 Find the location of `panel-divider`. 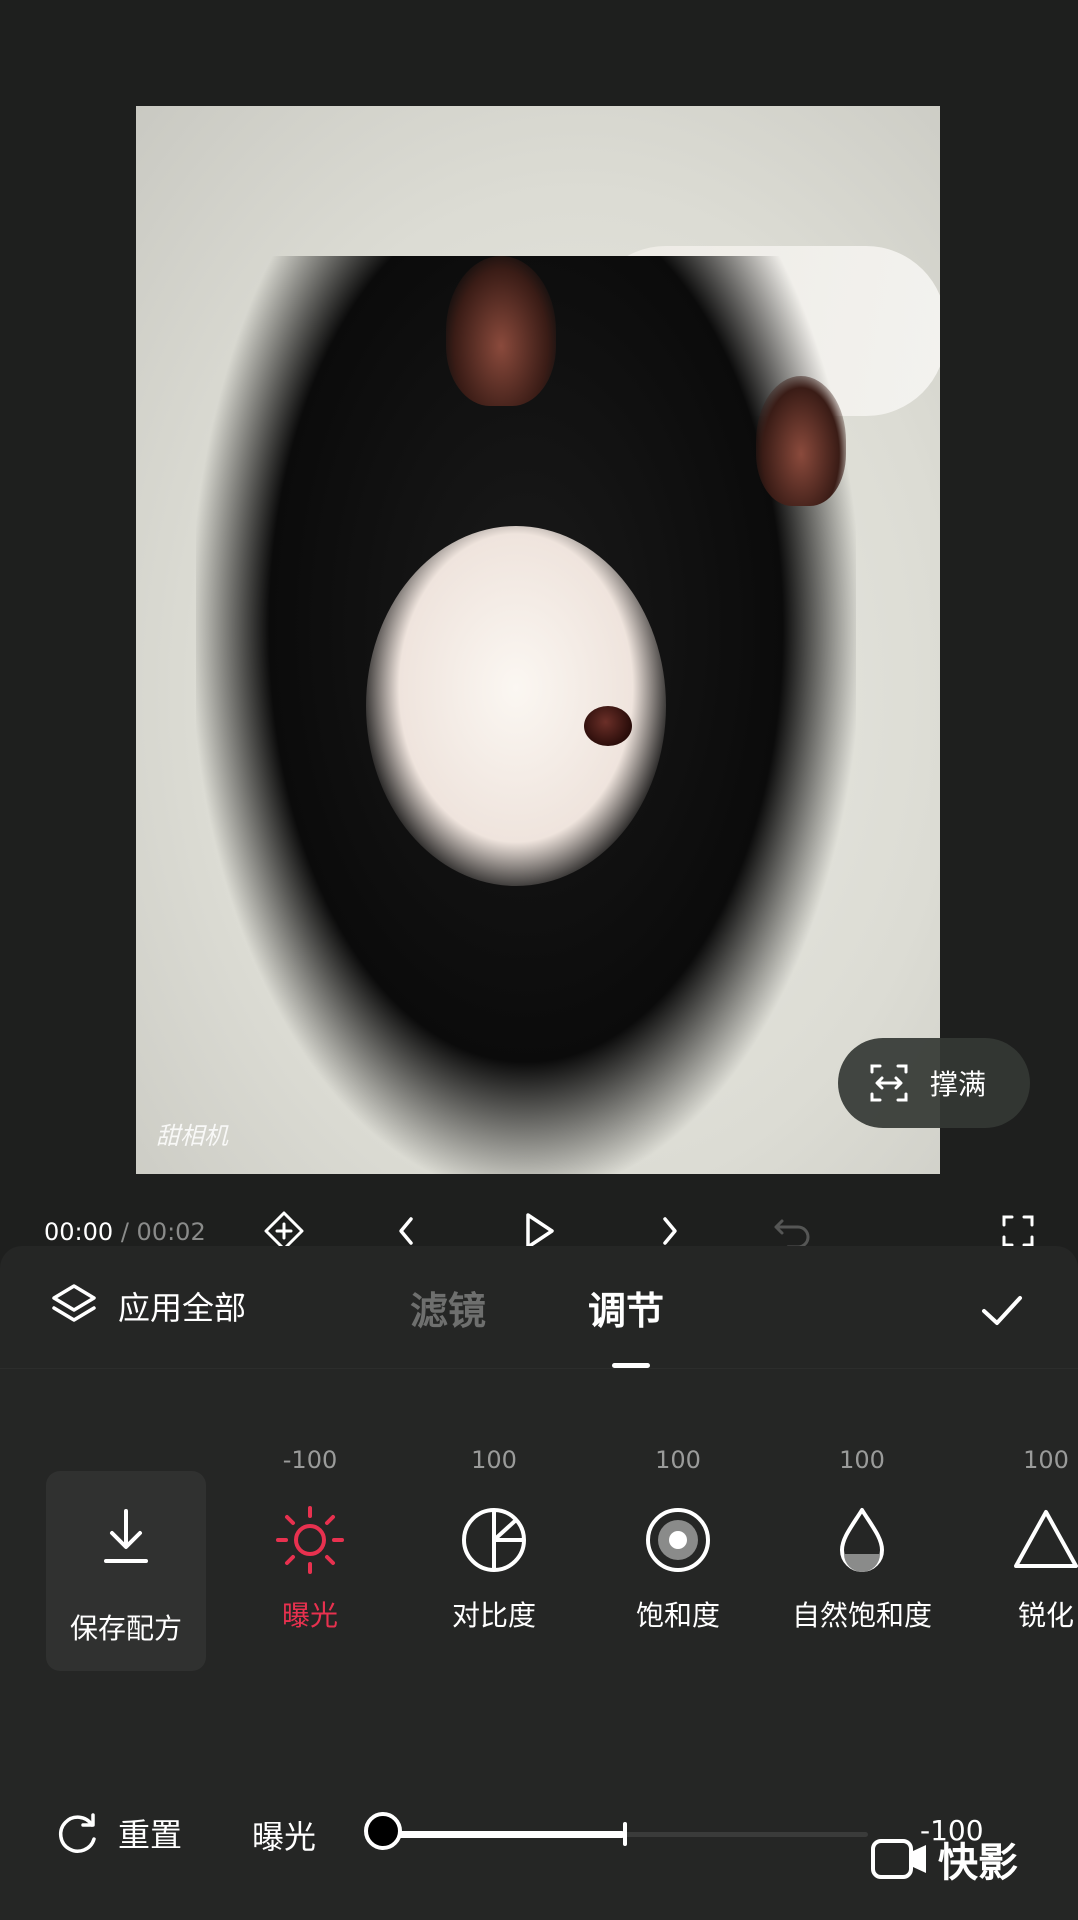

panel-divider is located at coordinates (539, 1368).